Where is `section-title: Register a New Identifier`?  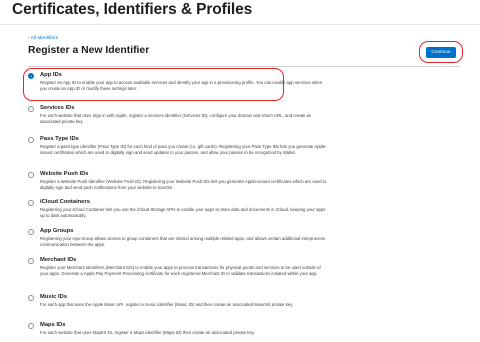 section-title: Register a New Identifier is located at coordinates (89, 50).